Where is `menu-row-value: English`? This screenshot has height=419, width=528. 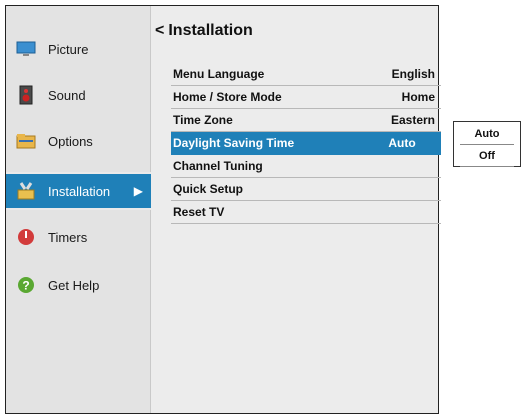
menu-row-value: English is located at coordinates (413, 74).